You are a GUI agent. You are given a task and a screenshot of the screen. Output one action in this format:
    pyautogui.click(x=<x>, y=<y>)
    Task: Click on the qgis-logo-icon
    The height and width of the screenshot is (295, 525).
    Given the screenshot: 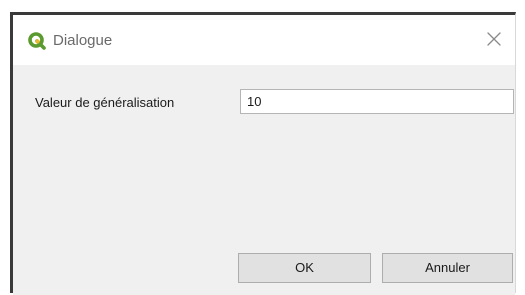 What is the action you would take?
    pyautogui.click(x=37, y=41)
    